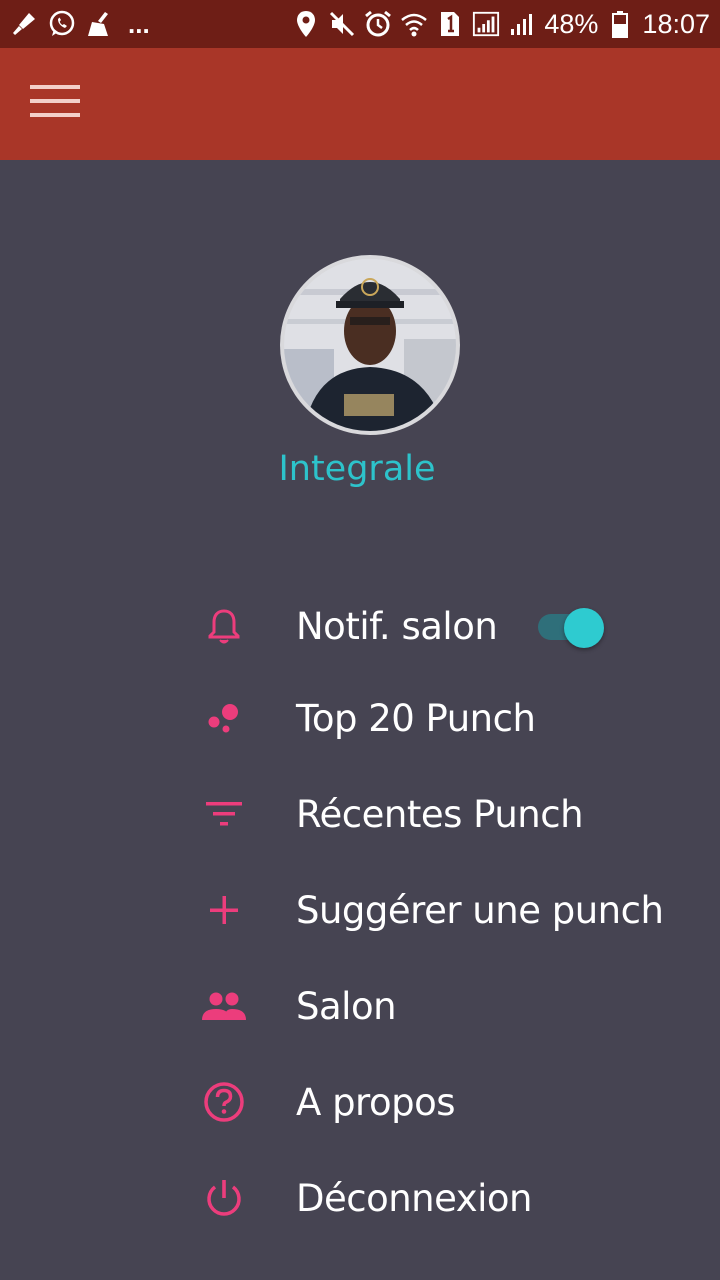 This screenshot has height=1280, width=720. What do you see at coordinates (224, 626) in the screenshot?
I see `bell-icon` at bounding box center [224, 626].